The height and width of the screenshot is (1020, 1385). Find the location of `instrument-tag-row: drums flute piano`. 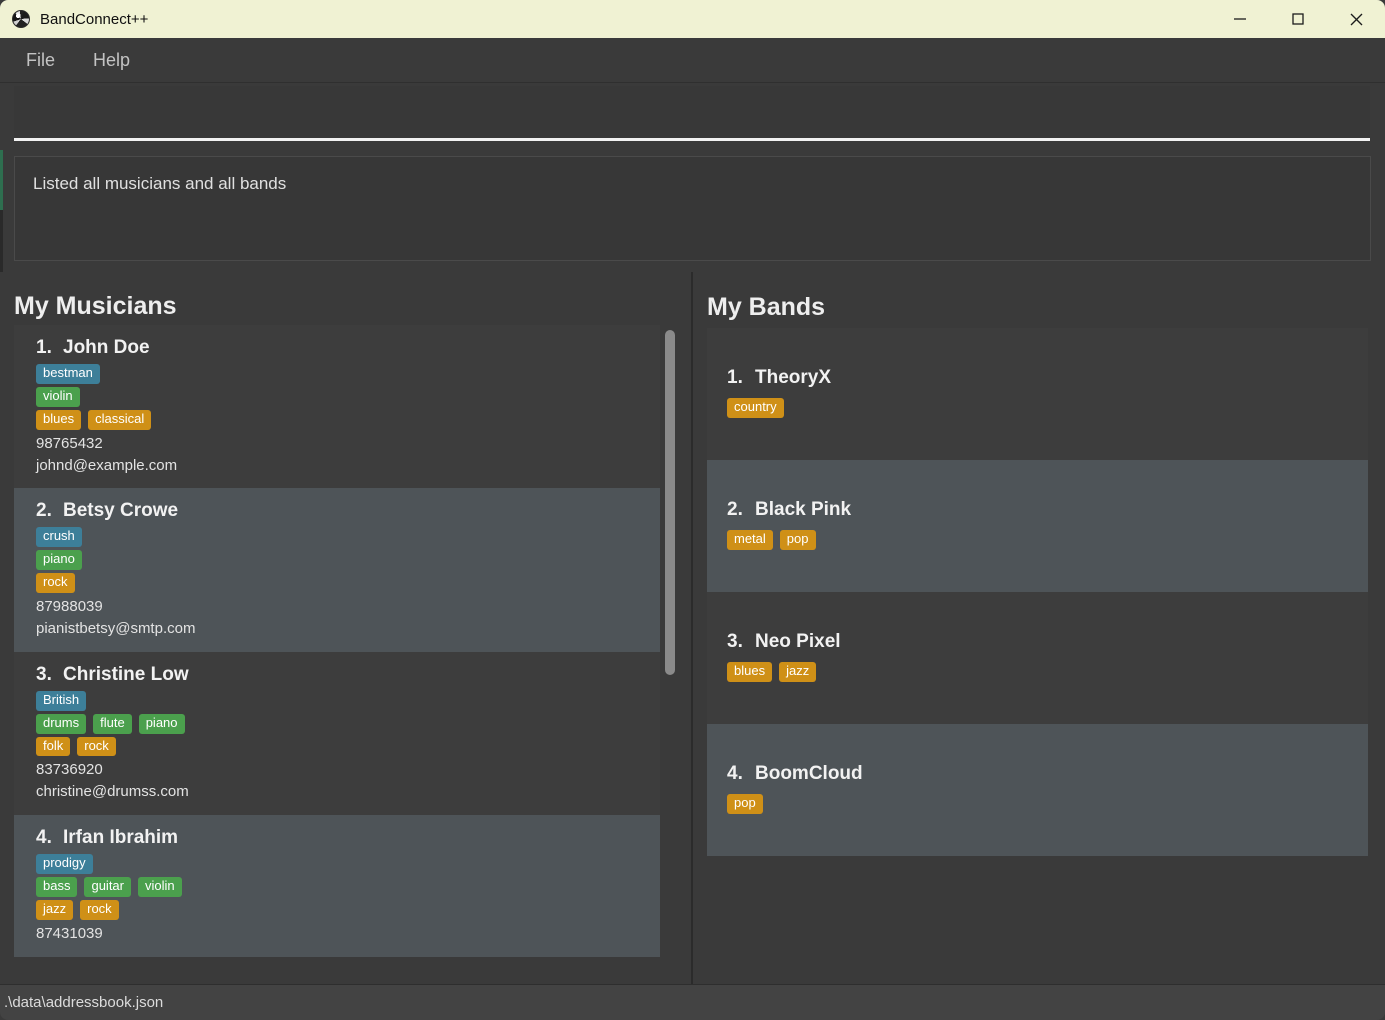

instrument-tag-row: drums flute piano is located at coordinates (348, 723).